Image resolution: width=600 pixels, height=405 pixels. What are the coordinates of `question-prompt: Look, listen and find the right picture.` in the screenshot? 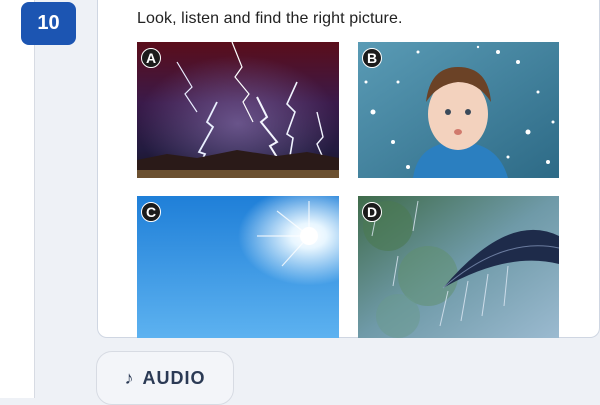 It's located at (270, 18).